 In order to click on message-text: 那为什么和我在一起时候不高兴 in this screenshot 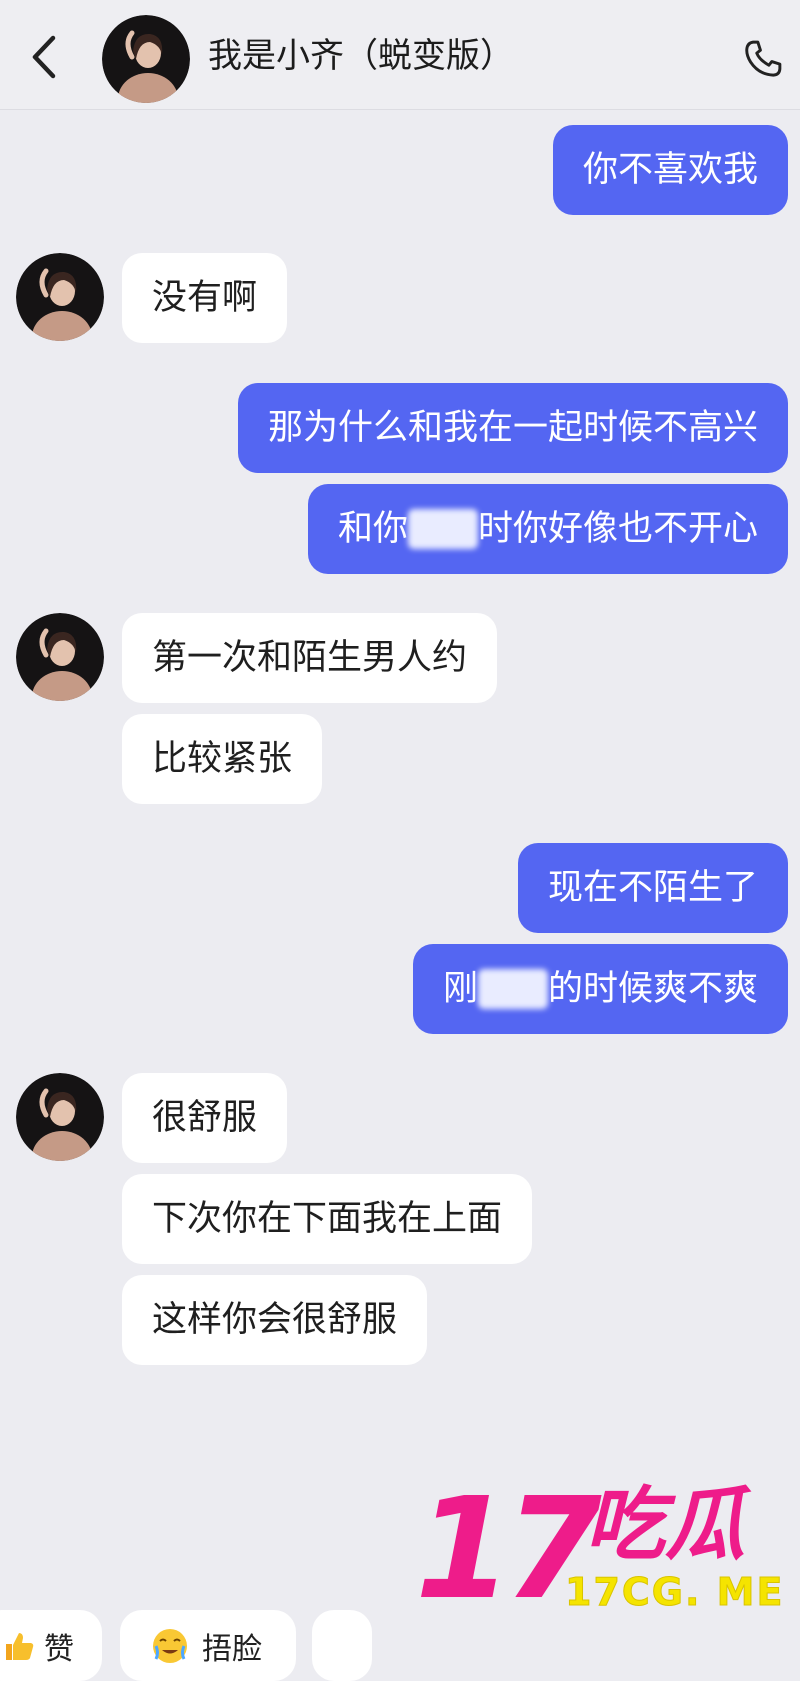, I will do `click(512, 428)`.